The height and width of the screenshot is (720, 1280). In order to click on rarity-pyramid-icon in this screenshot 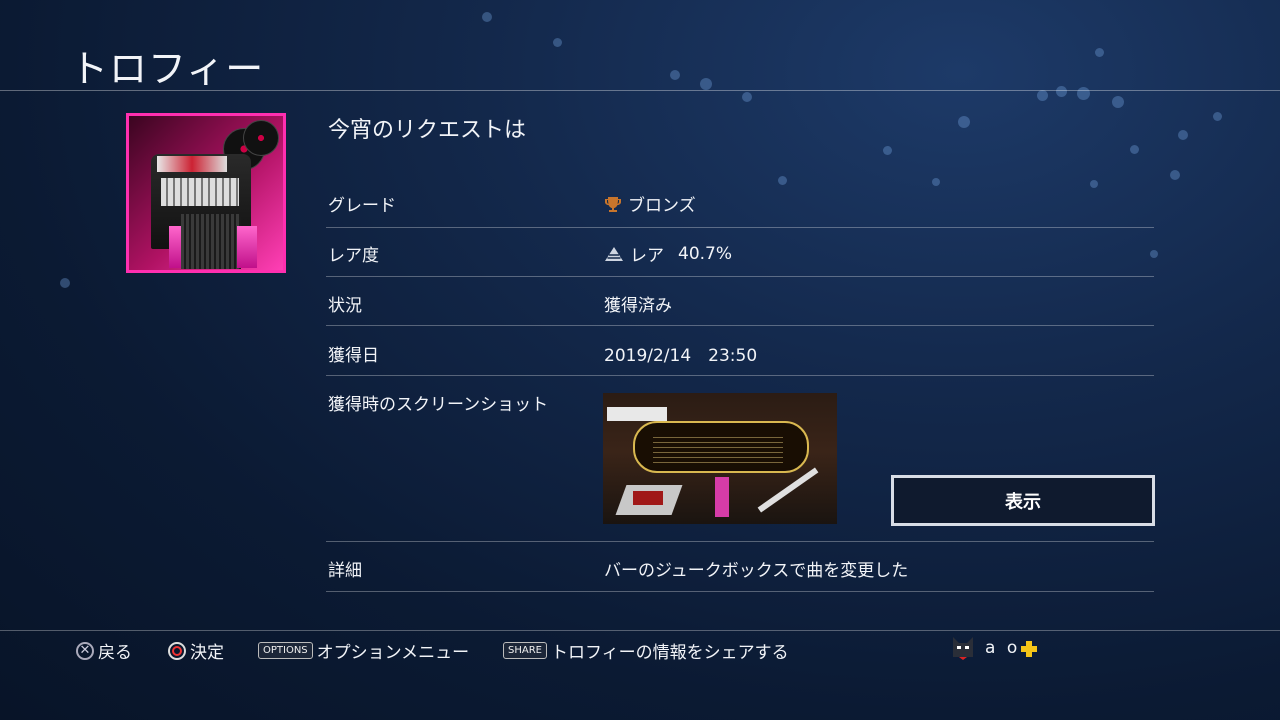, I will do `click(614, 253)`.